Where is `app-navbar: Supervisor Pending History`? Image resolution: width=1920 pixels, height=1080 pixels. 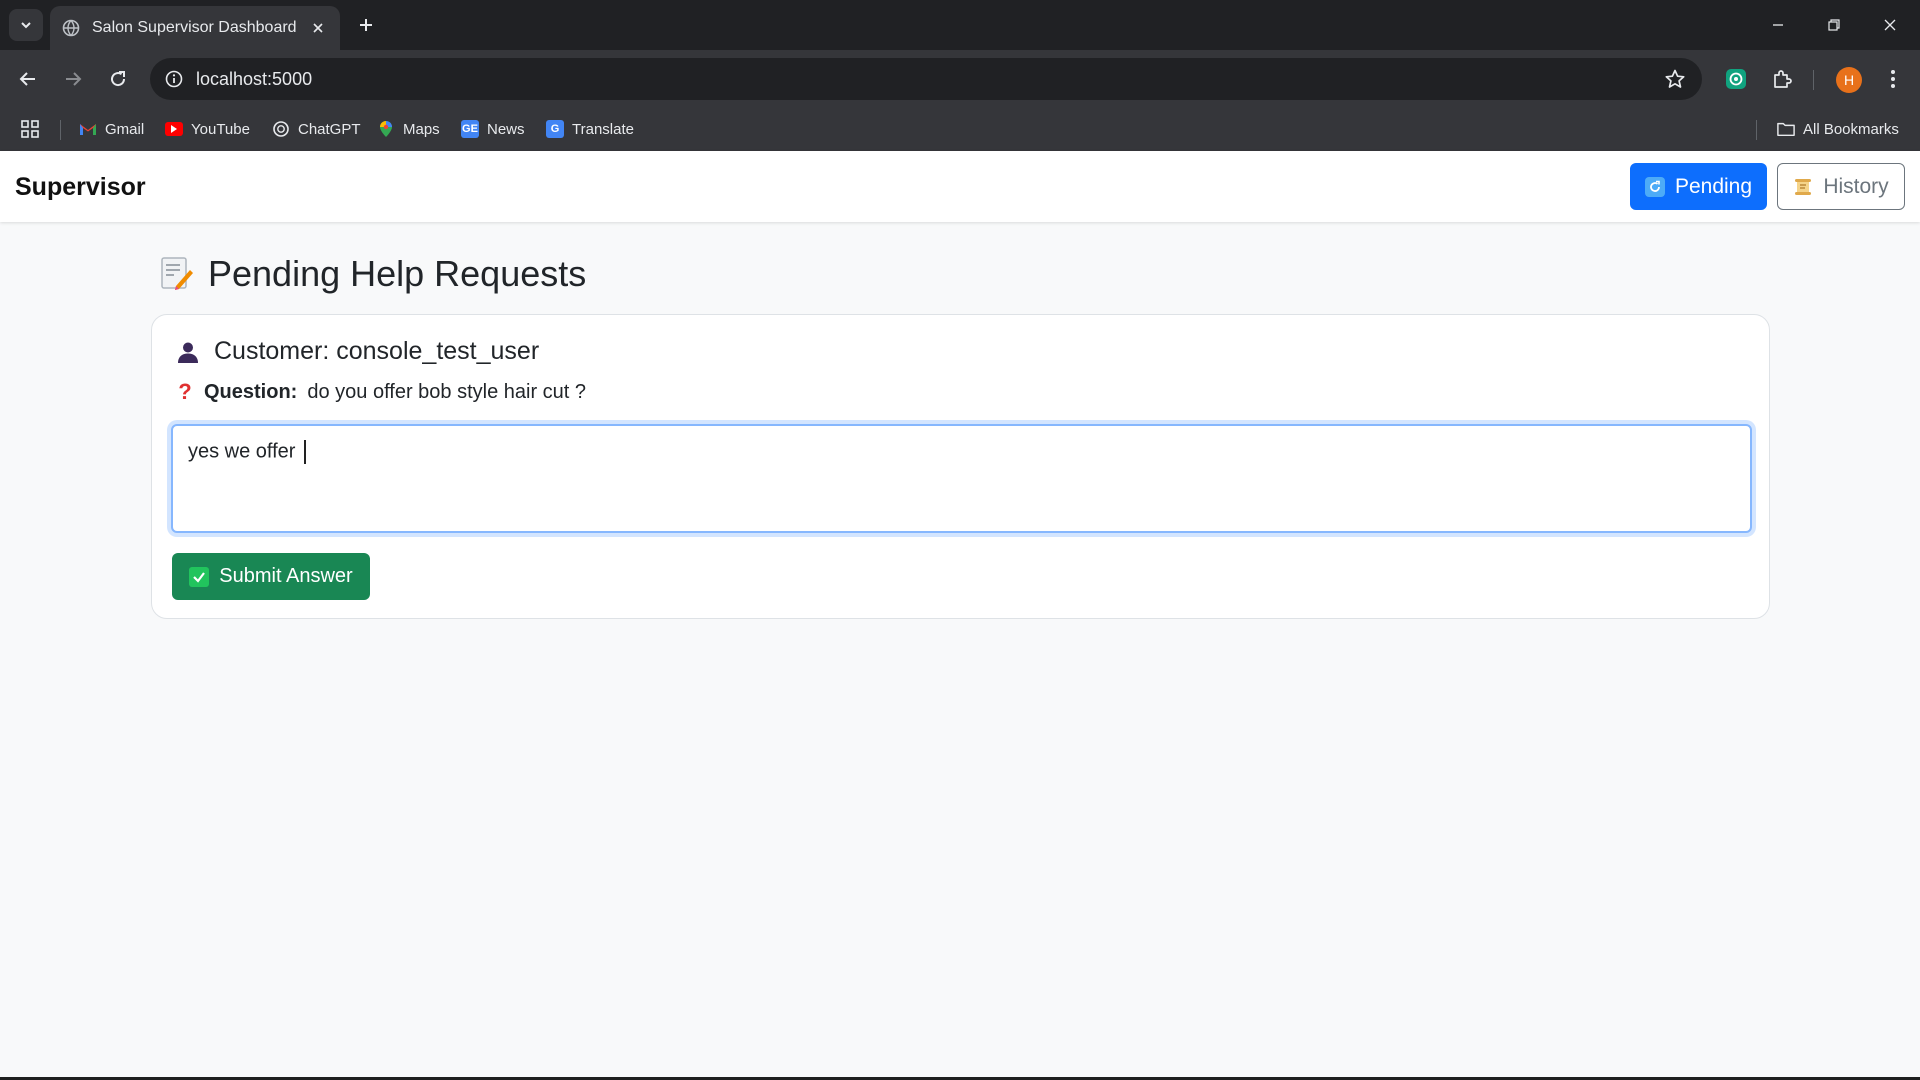 app-navbar: Supervisor Pending History is located at coordinates (960, 186).